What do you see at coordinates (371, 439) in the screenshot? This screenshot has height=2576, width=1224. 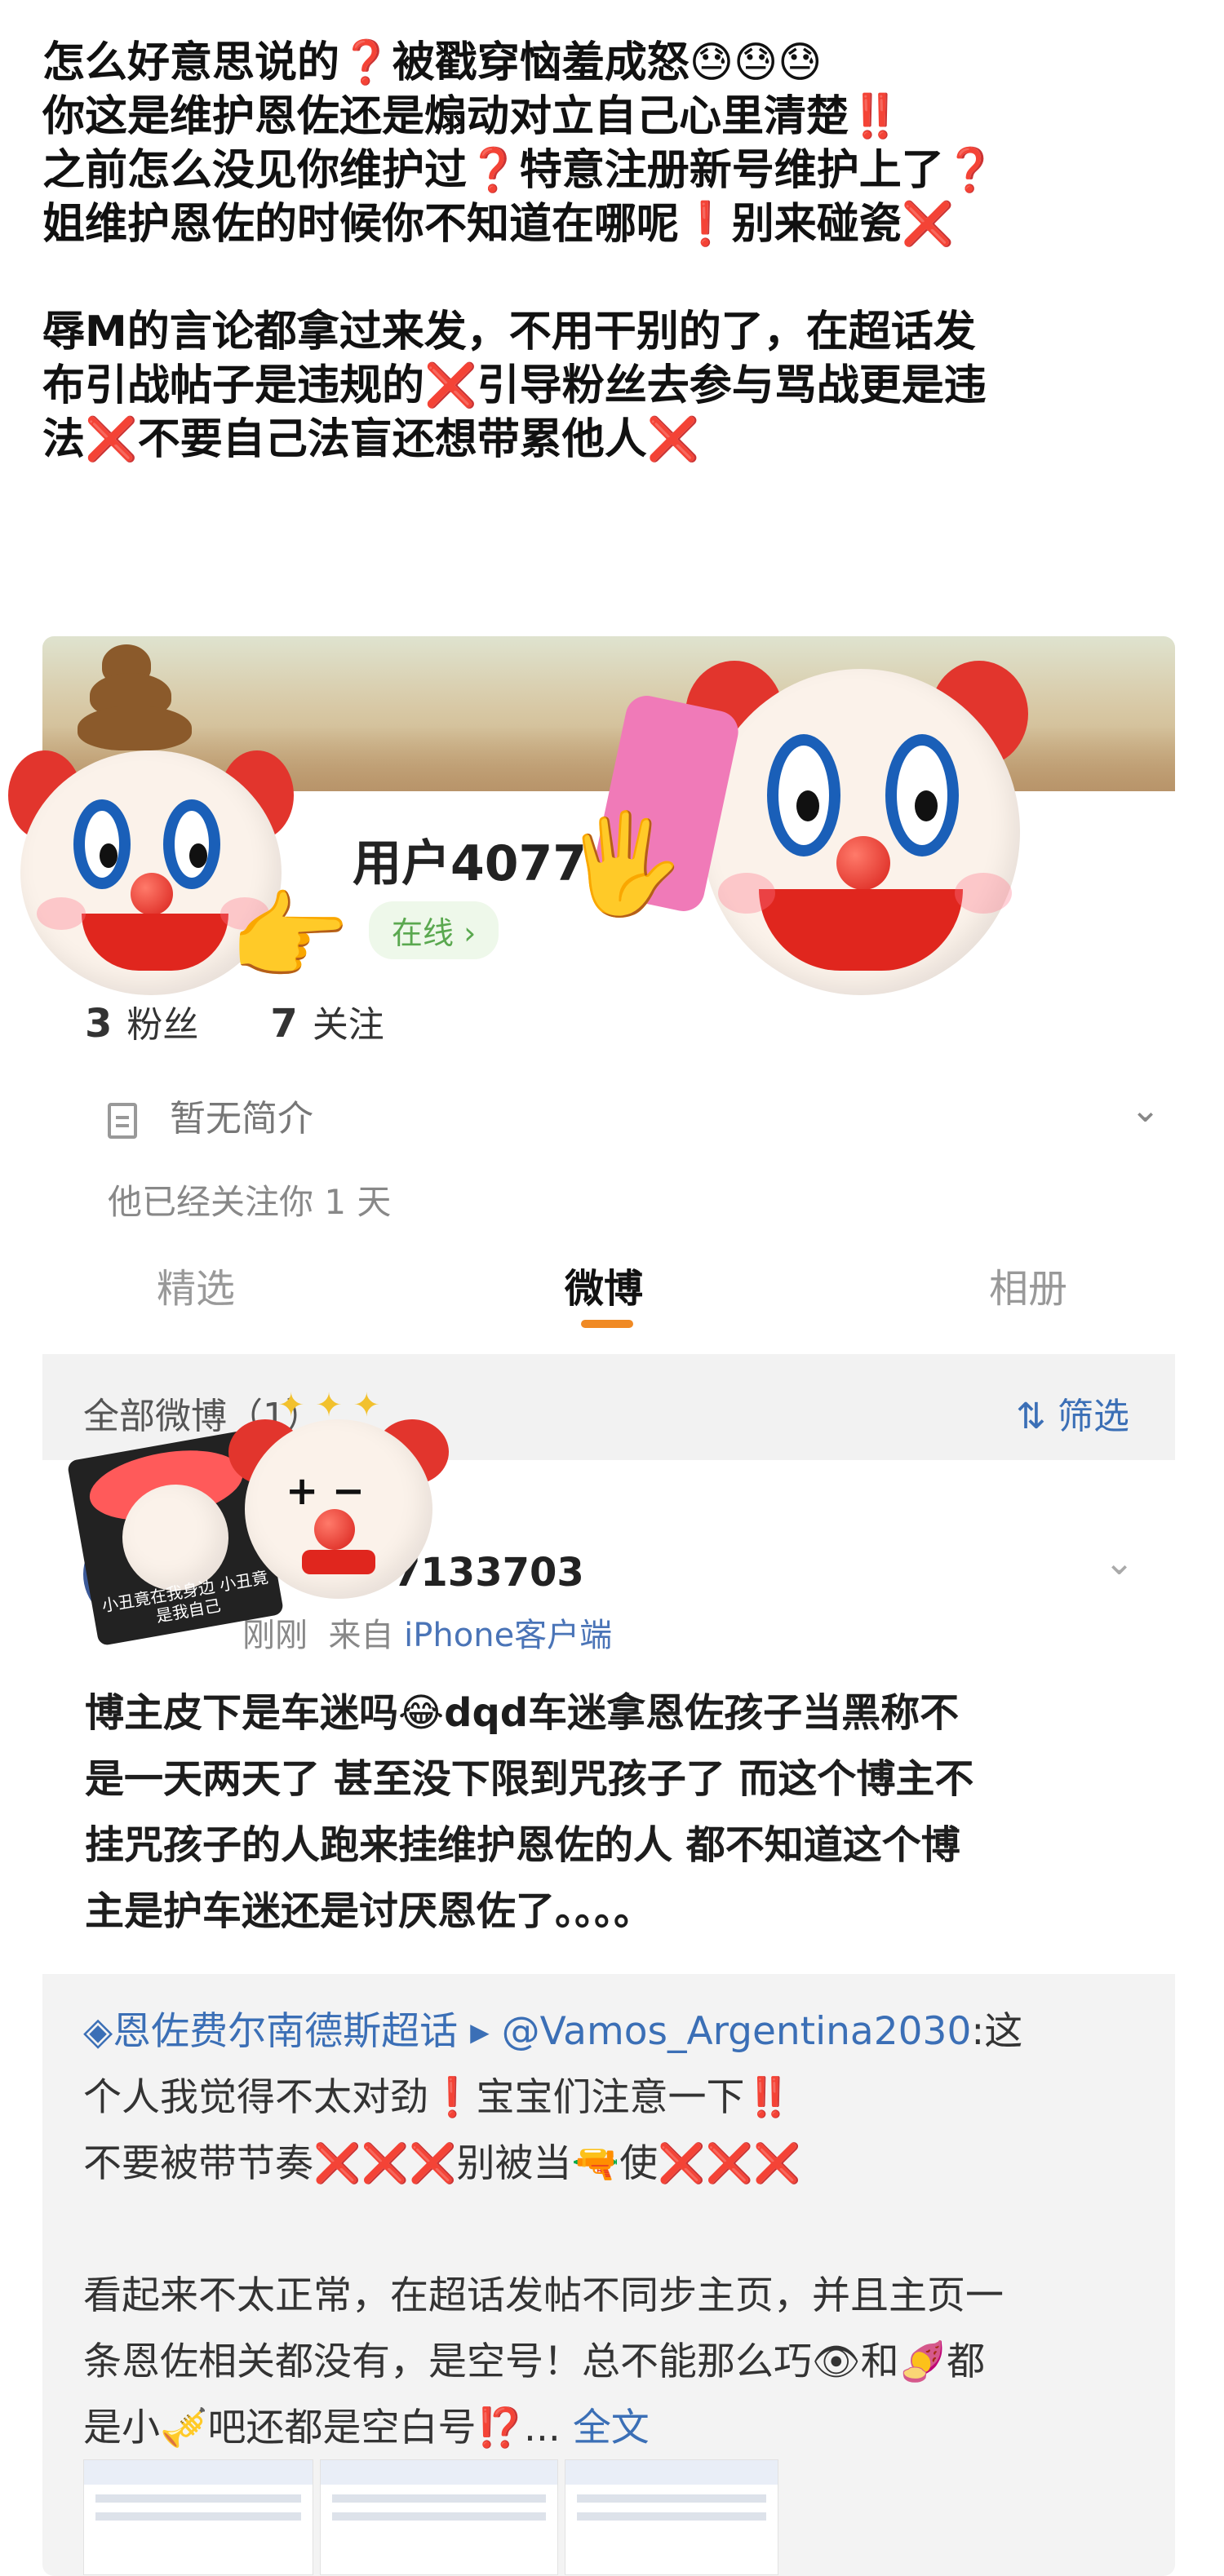 I see `caption-line-7: 法❌不要自己法盲还想带累他人❌` at bounding box center [371, 439].